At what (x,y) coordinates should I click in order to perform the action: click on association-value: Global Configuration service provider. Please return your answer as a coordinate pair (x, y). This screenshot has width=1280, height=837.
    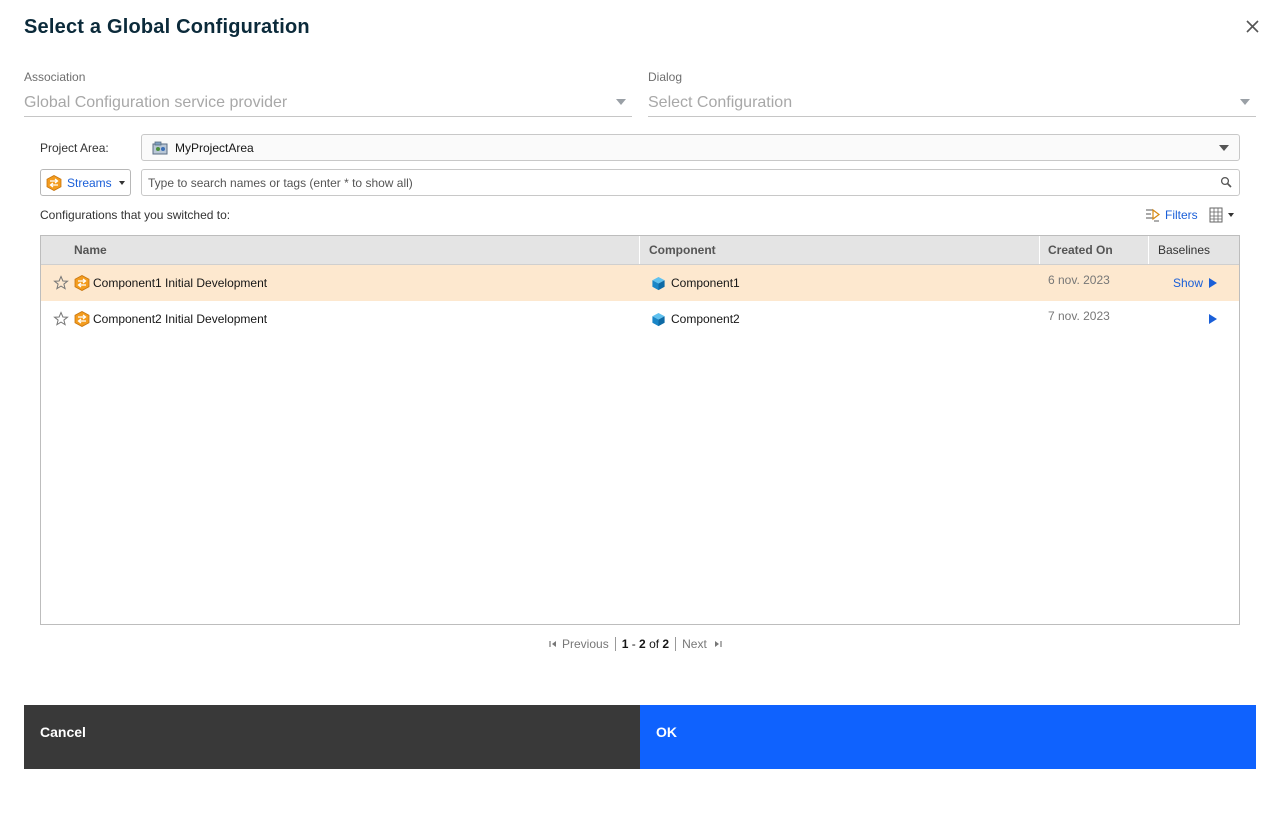
    Looking at the image, I should click on (156, 102).